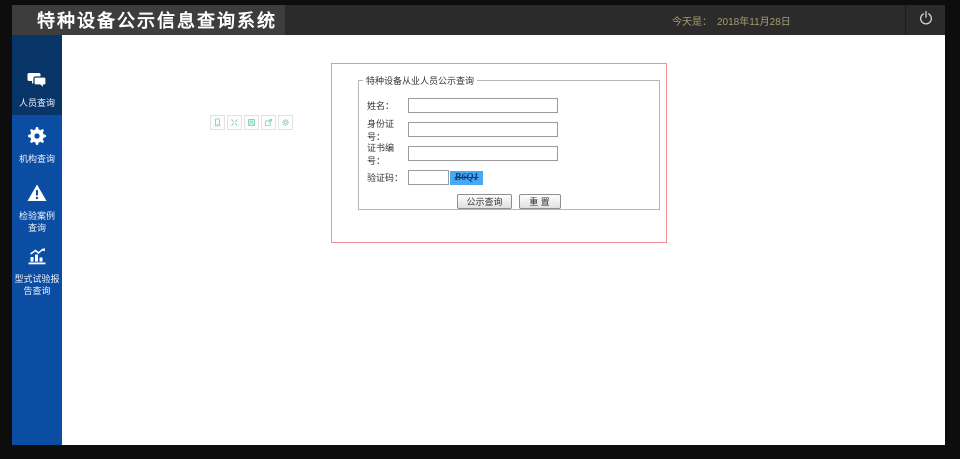 This screenshot has width=960, height=459. What do you see at coordinates (37, 82) in the screenshot?
I see `chat-bubbles-icon` at bounding box center [37, 82].